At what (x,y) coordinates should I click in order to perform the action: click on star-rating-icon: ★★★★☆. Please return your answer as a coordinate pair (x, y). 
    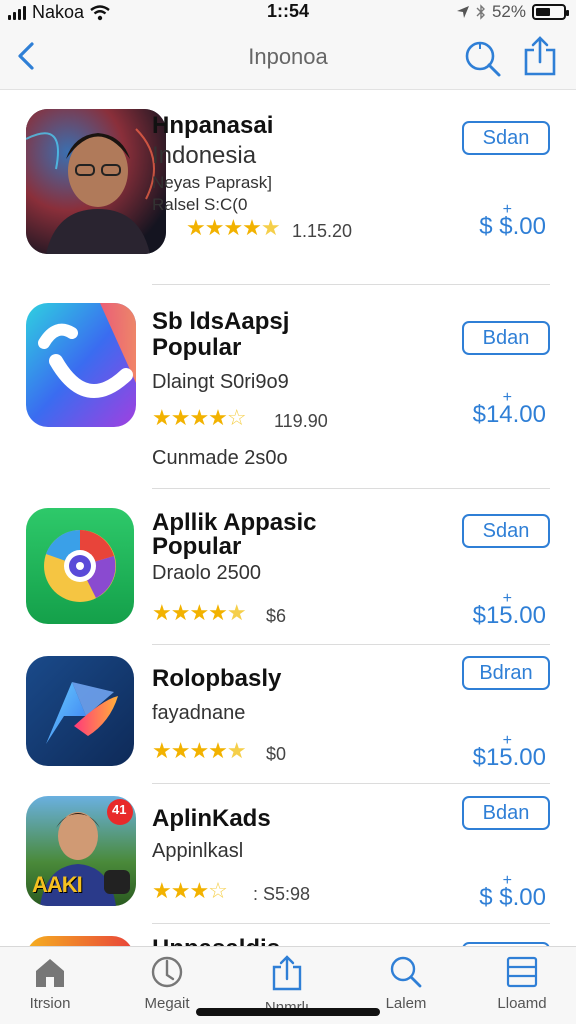
    Looking at the image, I should click on (199, 417).